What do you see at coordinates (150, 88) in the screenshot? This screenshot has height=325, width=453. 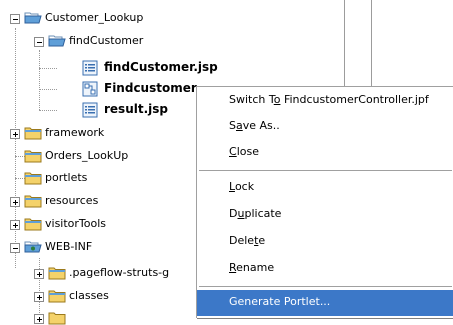 I see `tree-item-findcustomer-controller: Findcustomer` at bounding box center [150, 88].